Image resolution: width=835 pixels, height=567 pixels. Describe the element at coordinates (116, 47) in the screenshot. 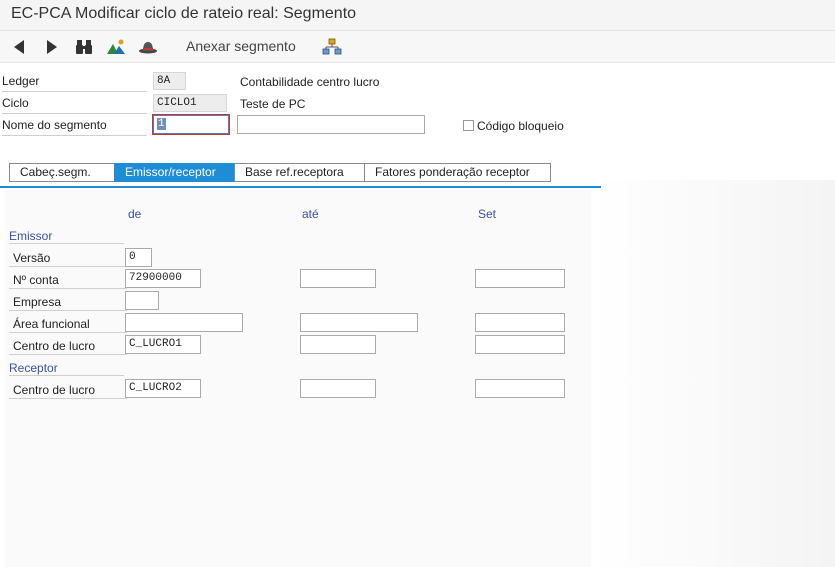

I see `mountain-icon` at that location.